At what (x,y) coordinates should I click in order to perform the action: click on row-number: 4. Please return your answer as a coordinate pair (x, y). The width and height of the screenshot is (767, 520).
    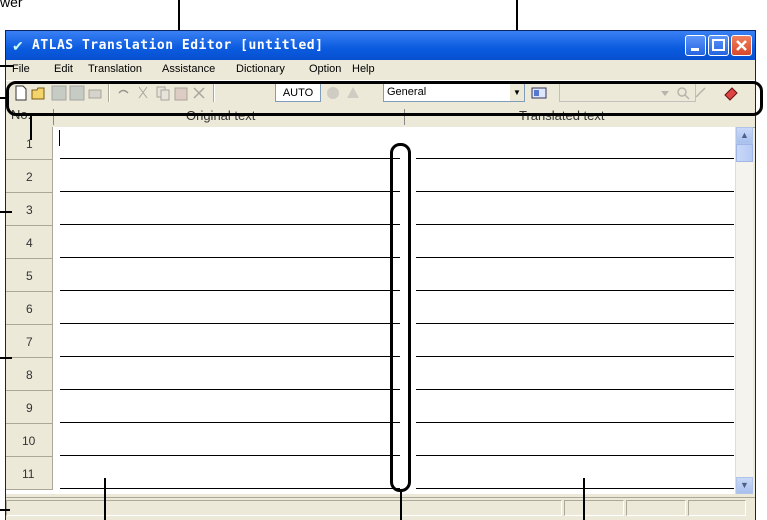
    Looking at the image, I should click on (29, 242).